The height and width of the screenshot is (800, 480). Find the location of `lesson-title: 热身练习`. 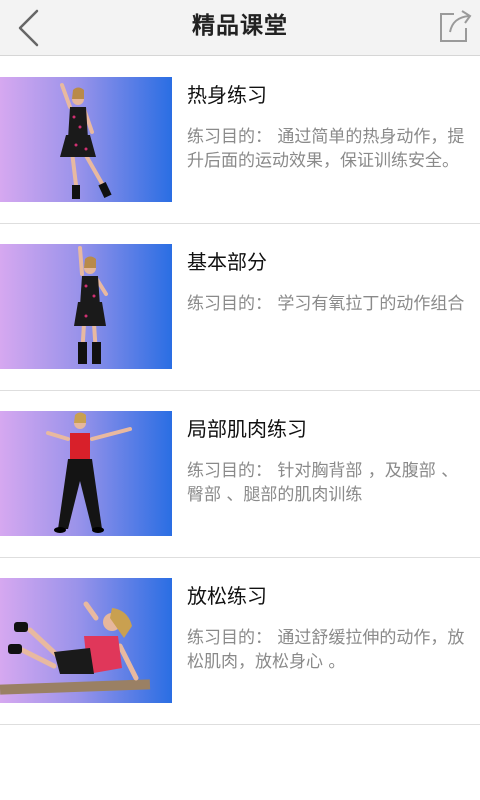

lesson-title: 热身练习 is located at coordinates (227, 95).